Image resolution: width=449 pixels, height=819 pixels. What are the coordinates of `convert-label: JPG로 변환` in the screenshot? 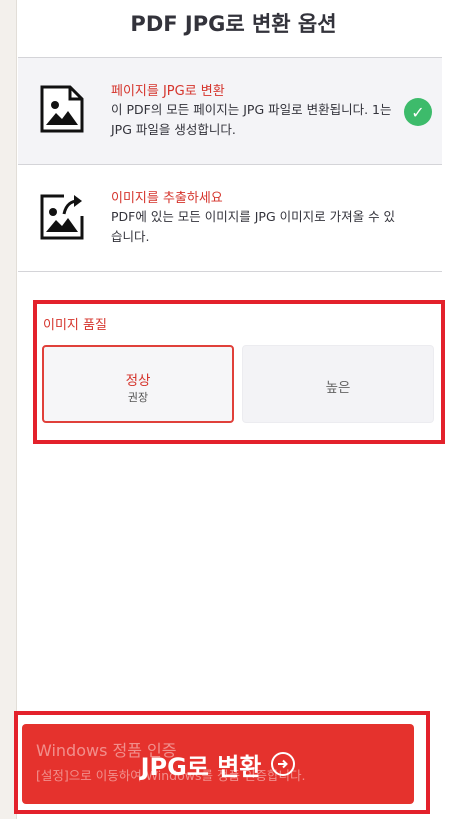 It's located at (201, 766).